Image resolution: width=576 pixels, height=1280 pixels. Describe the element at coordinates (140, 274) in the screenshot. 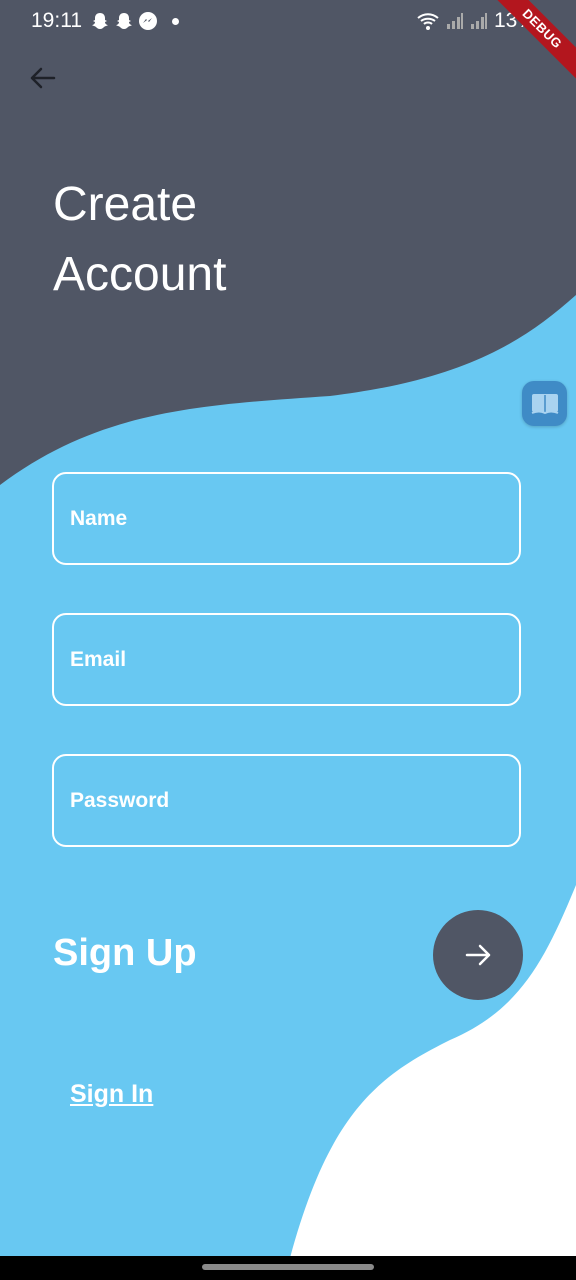

I see `page-title-line-2: Account` at that location.